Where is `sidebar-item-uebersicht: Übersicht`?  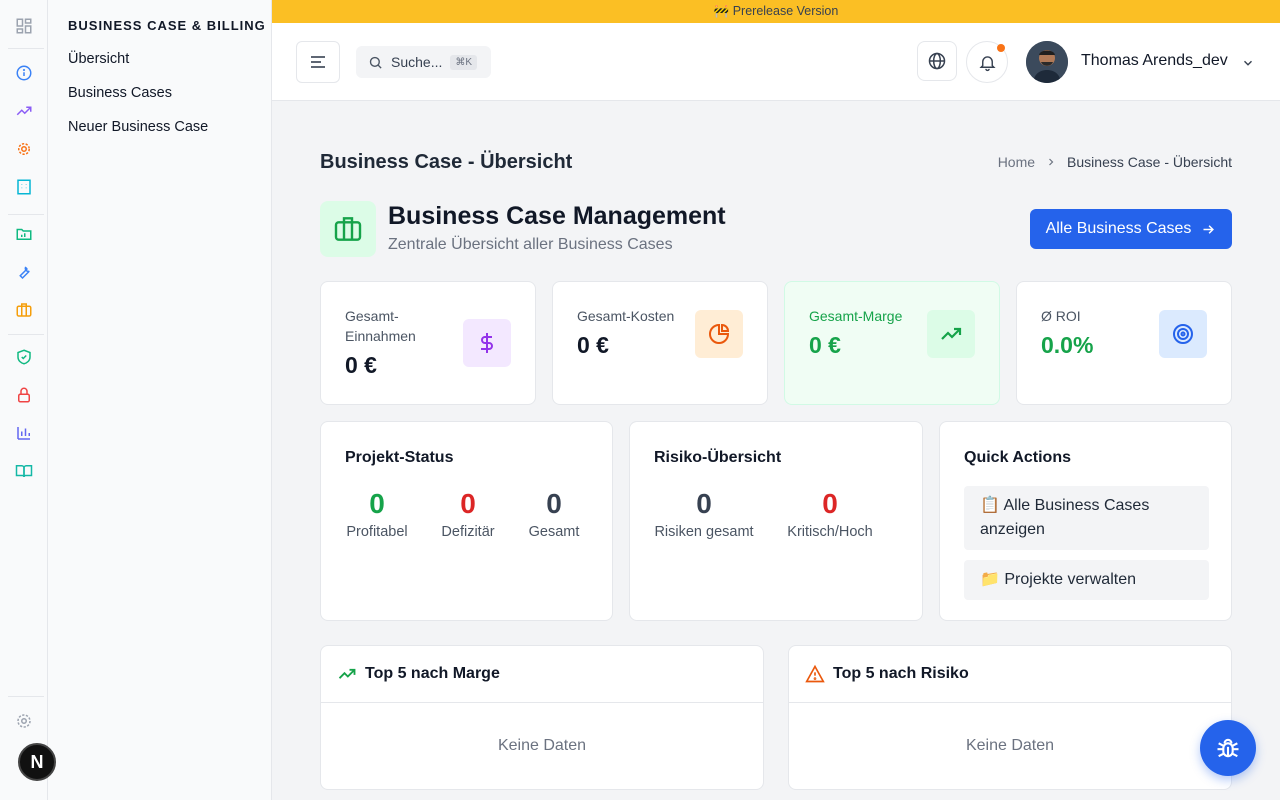
sidebar-item-uebersicht: Übersicht is located at coordinates (98, 59).